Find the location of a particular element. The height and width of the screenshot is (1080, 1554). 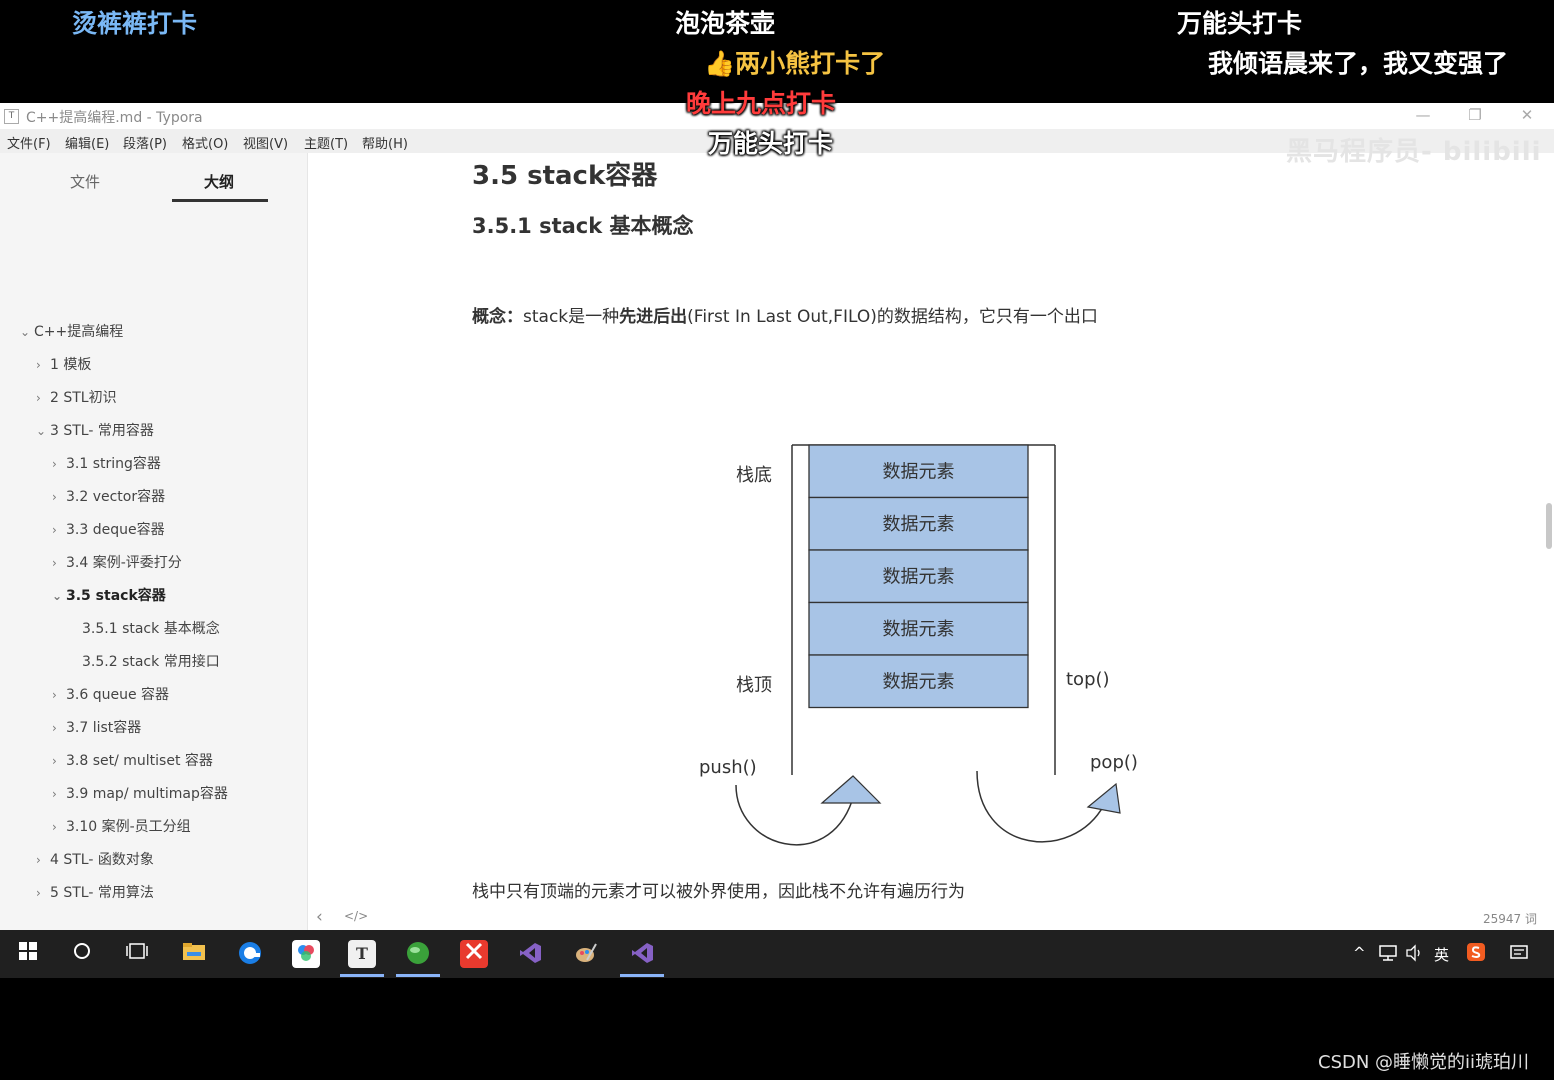

danmaku-1: 烫裤裤打卡 is located at coordinates (135, 23).